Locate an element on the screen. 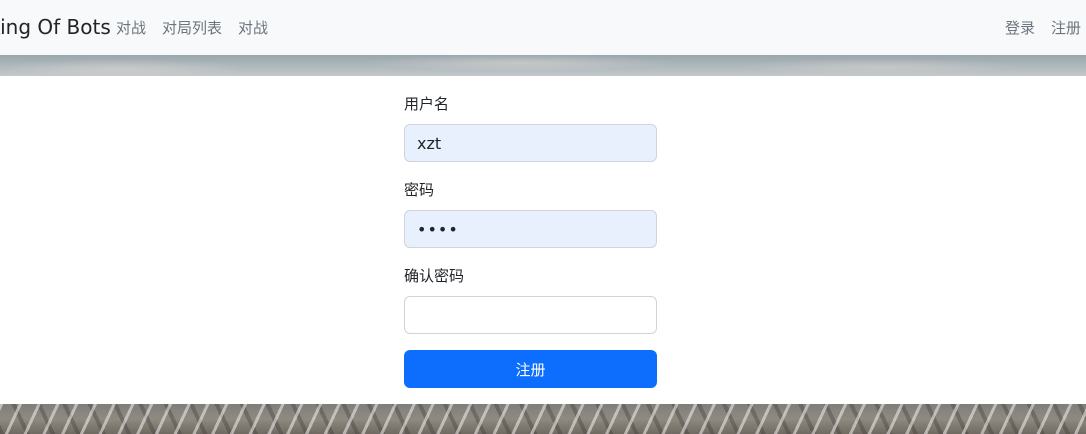 The image size is (1086, 434). nav-right: 登录 注册 is located at coordinates (1043, 28).